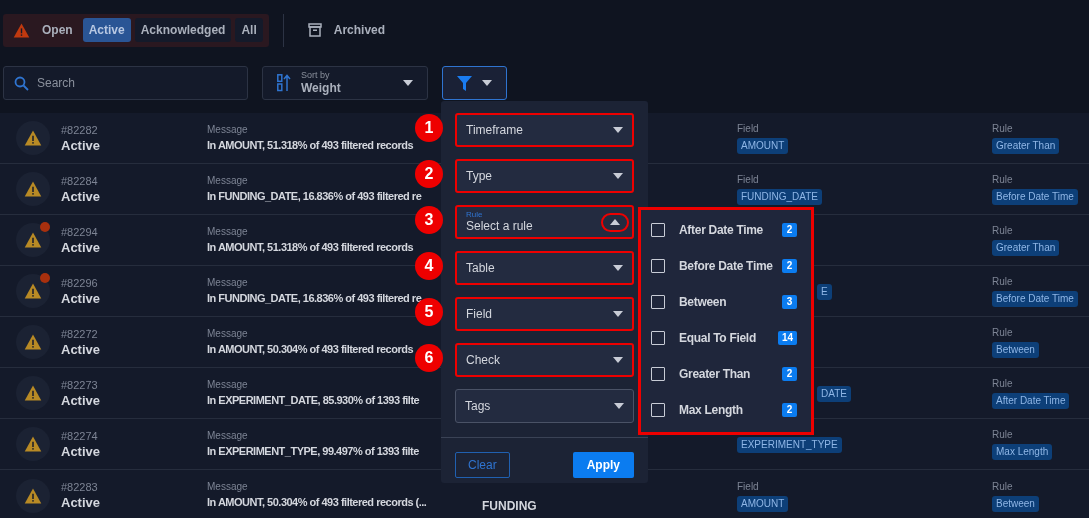  I want to click on option-label: Before Date Time, so click(726, 266).